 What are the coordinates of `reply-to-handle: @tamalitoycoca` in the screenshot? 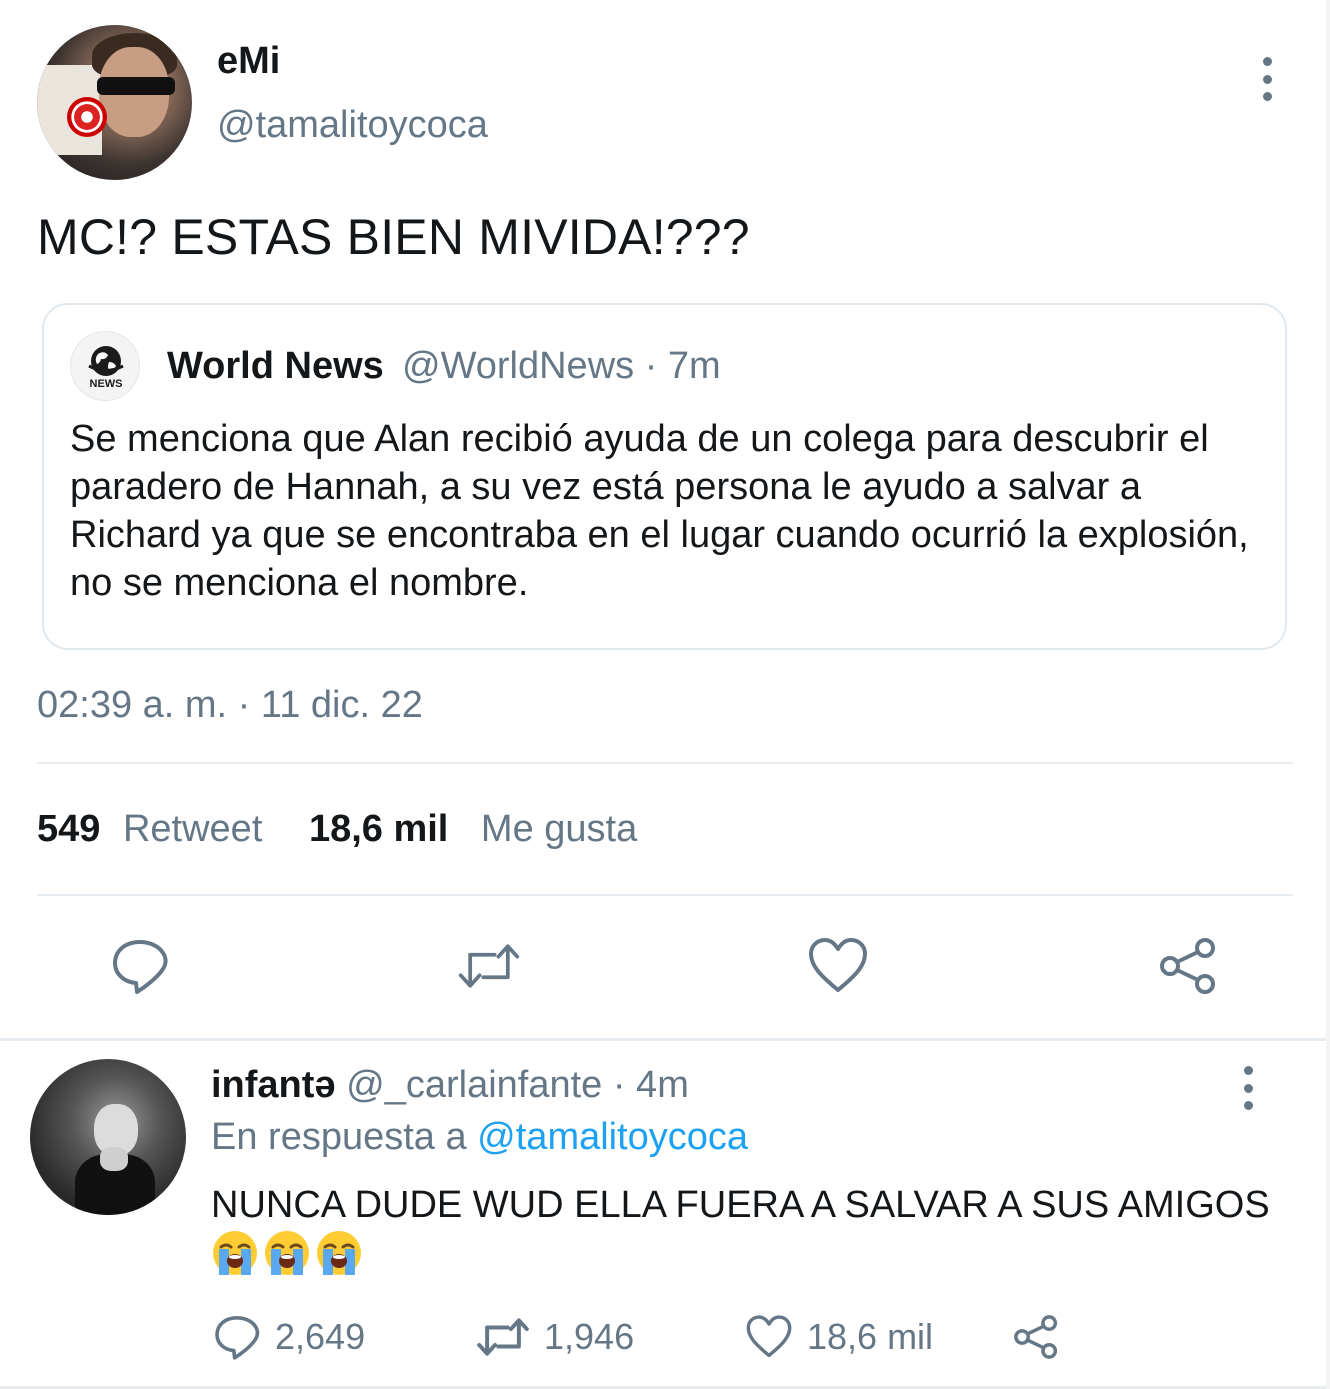 It's located at (612, 1137).